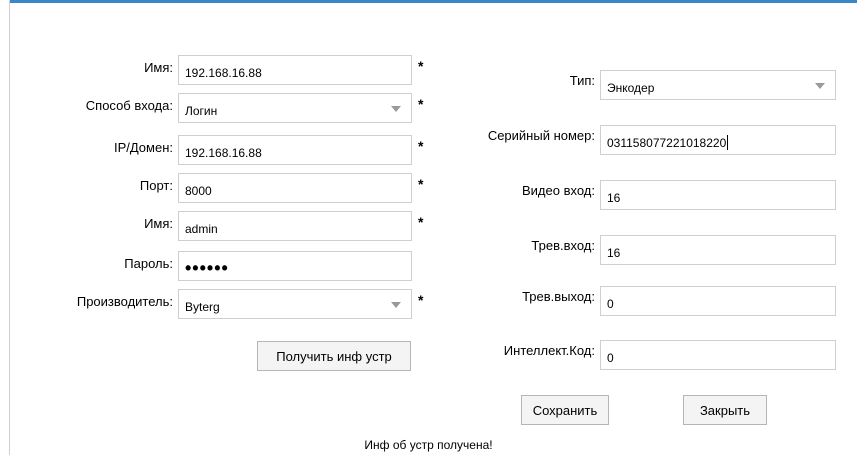 This screenshot has height=455, width=857. I want to click on serial-number-value: 031158077221018220, so click(667, 143).